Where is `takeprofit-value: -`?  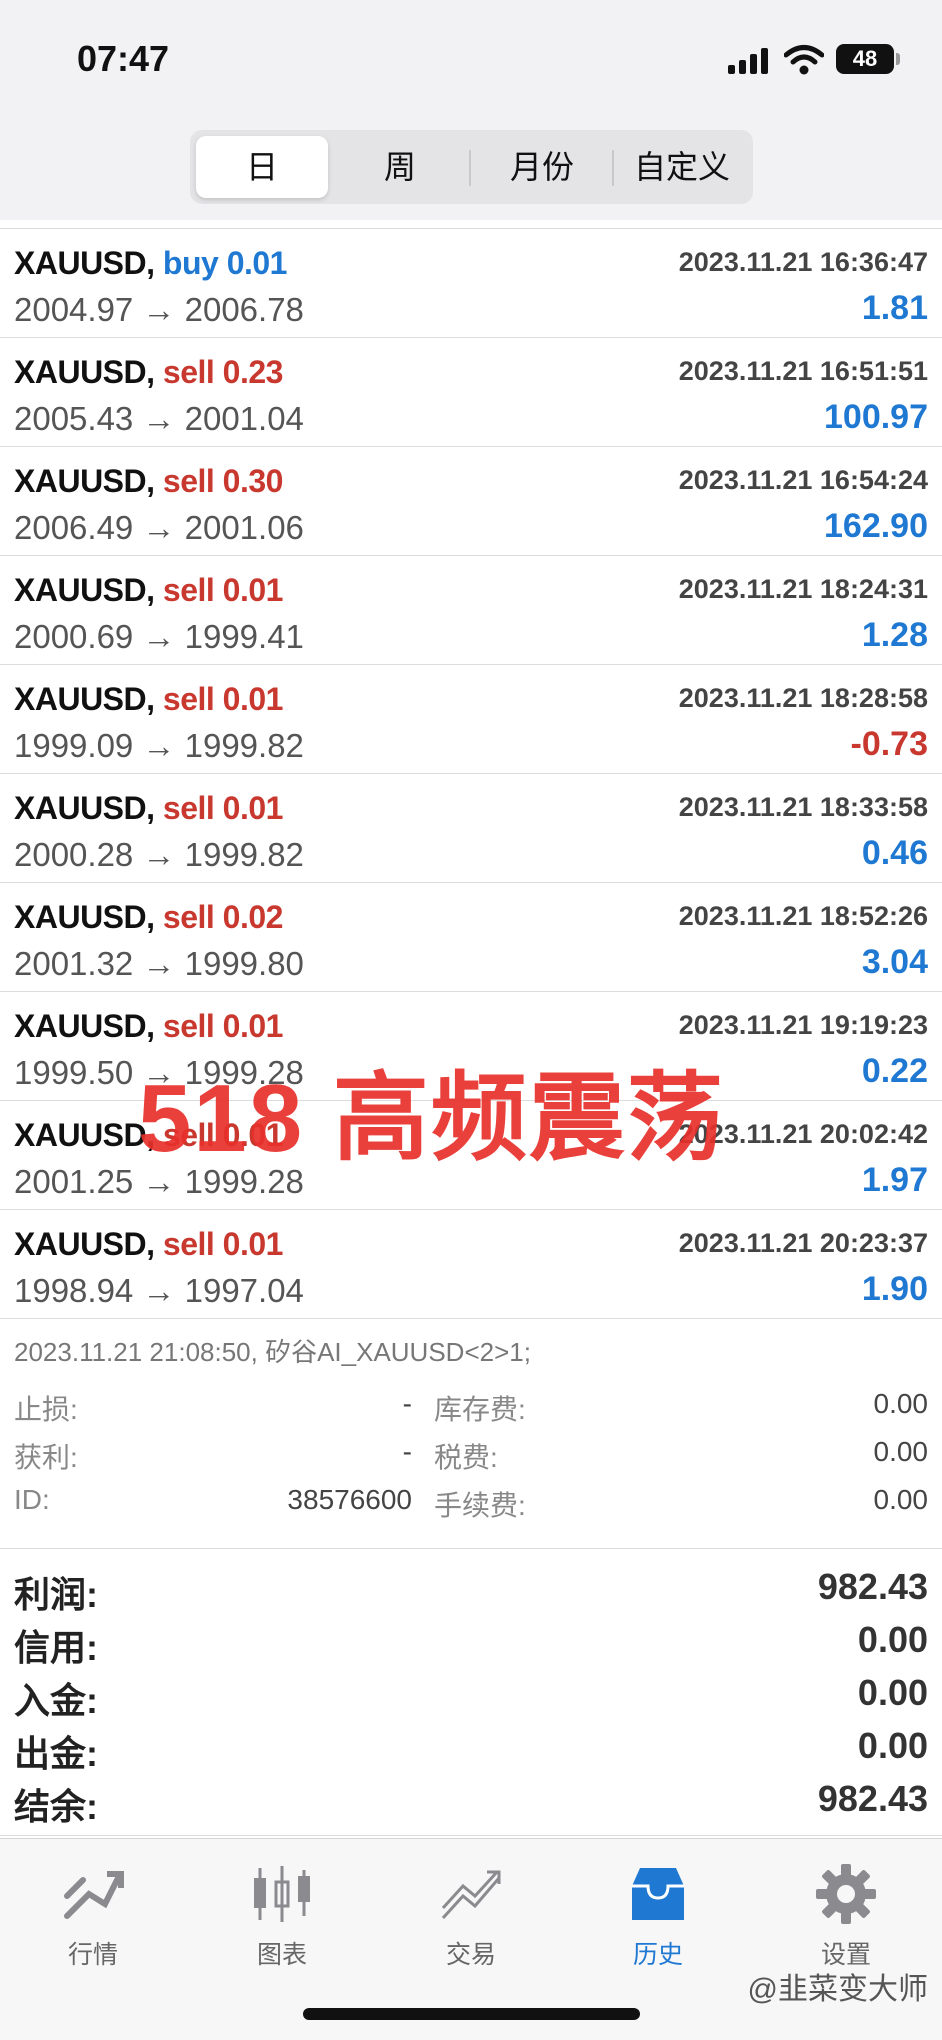 takeprofit-value: - is located at coordinates (407, 1451).